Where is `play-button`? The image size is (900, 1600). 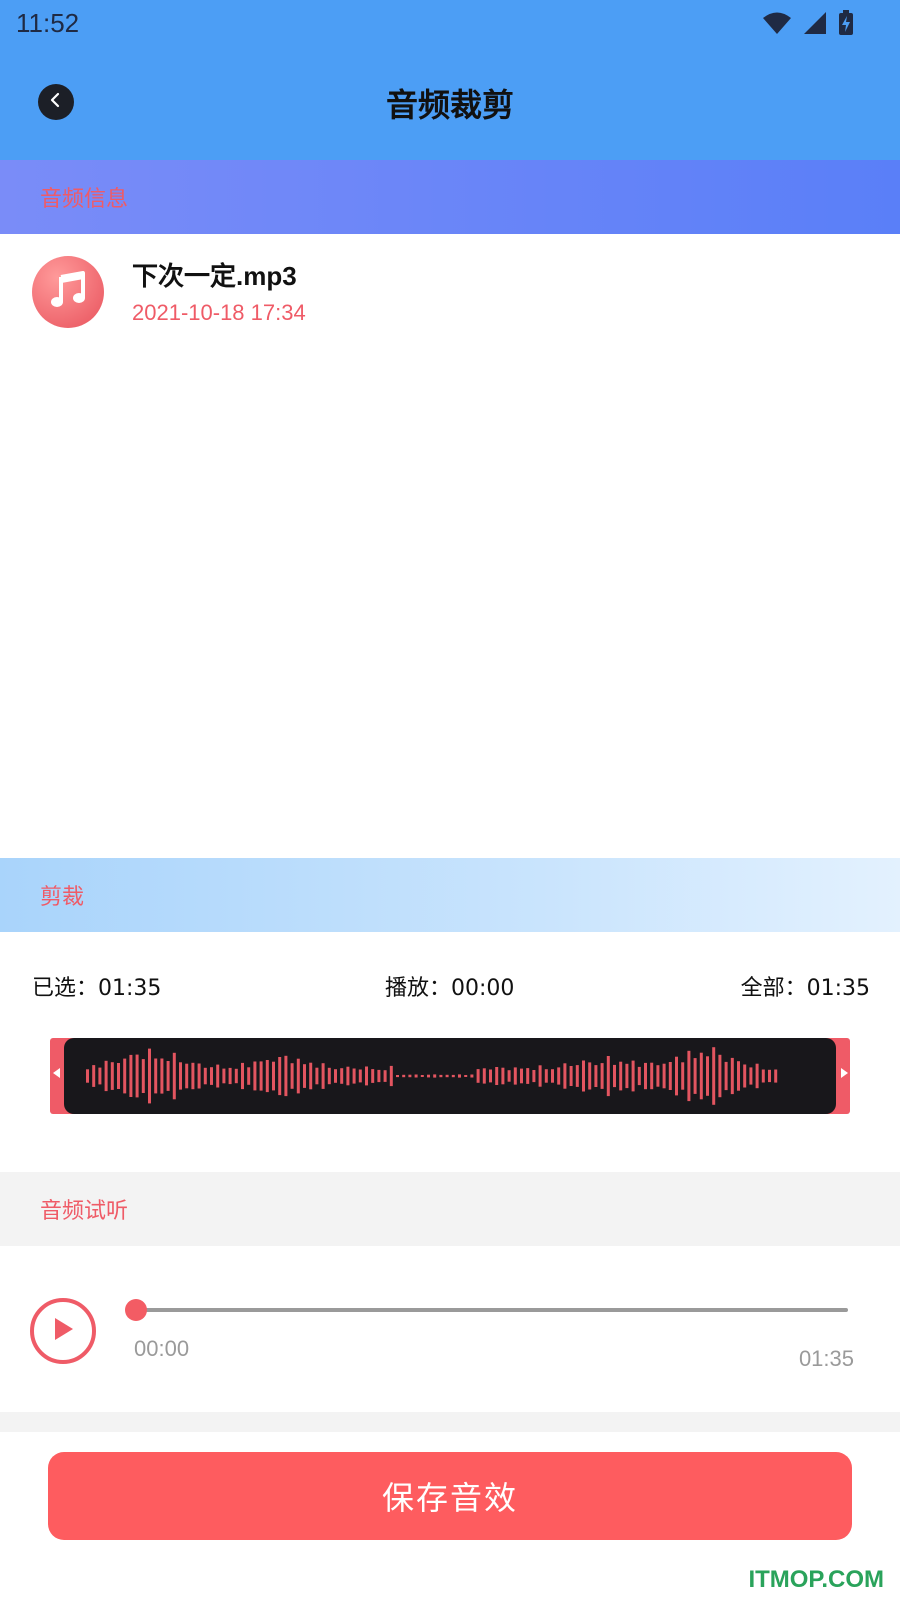
play-button is located at coordinates (63, 1331).